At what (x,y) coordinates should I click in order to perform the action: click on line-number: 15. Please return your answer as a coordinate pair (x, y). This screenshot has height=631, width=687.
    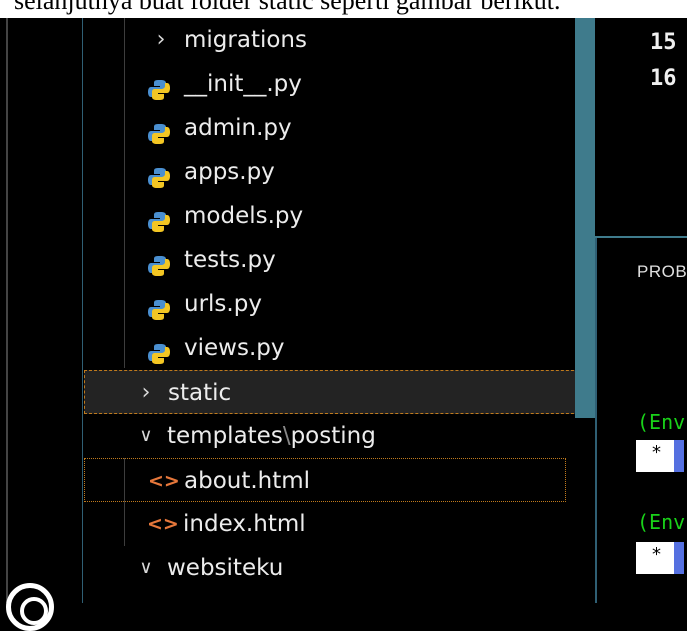
    Looking at the image, I should click on (663, 42).